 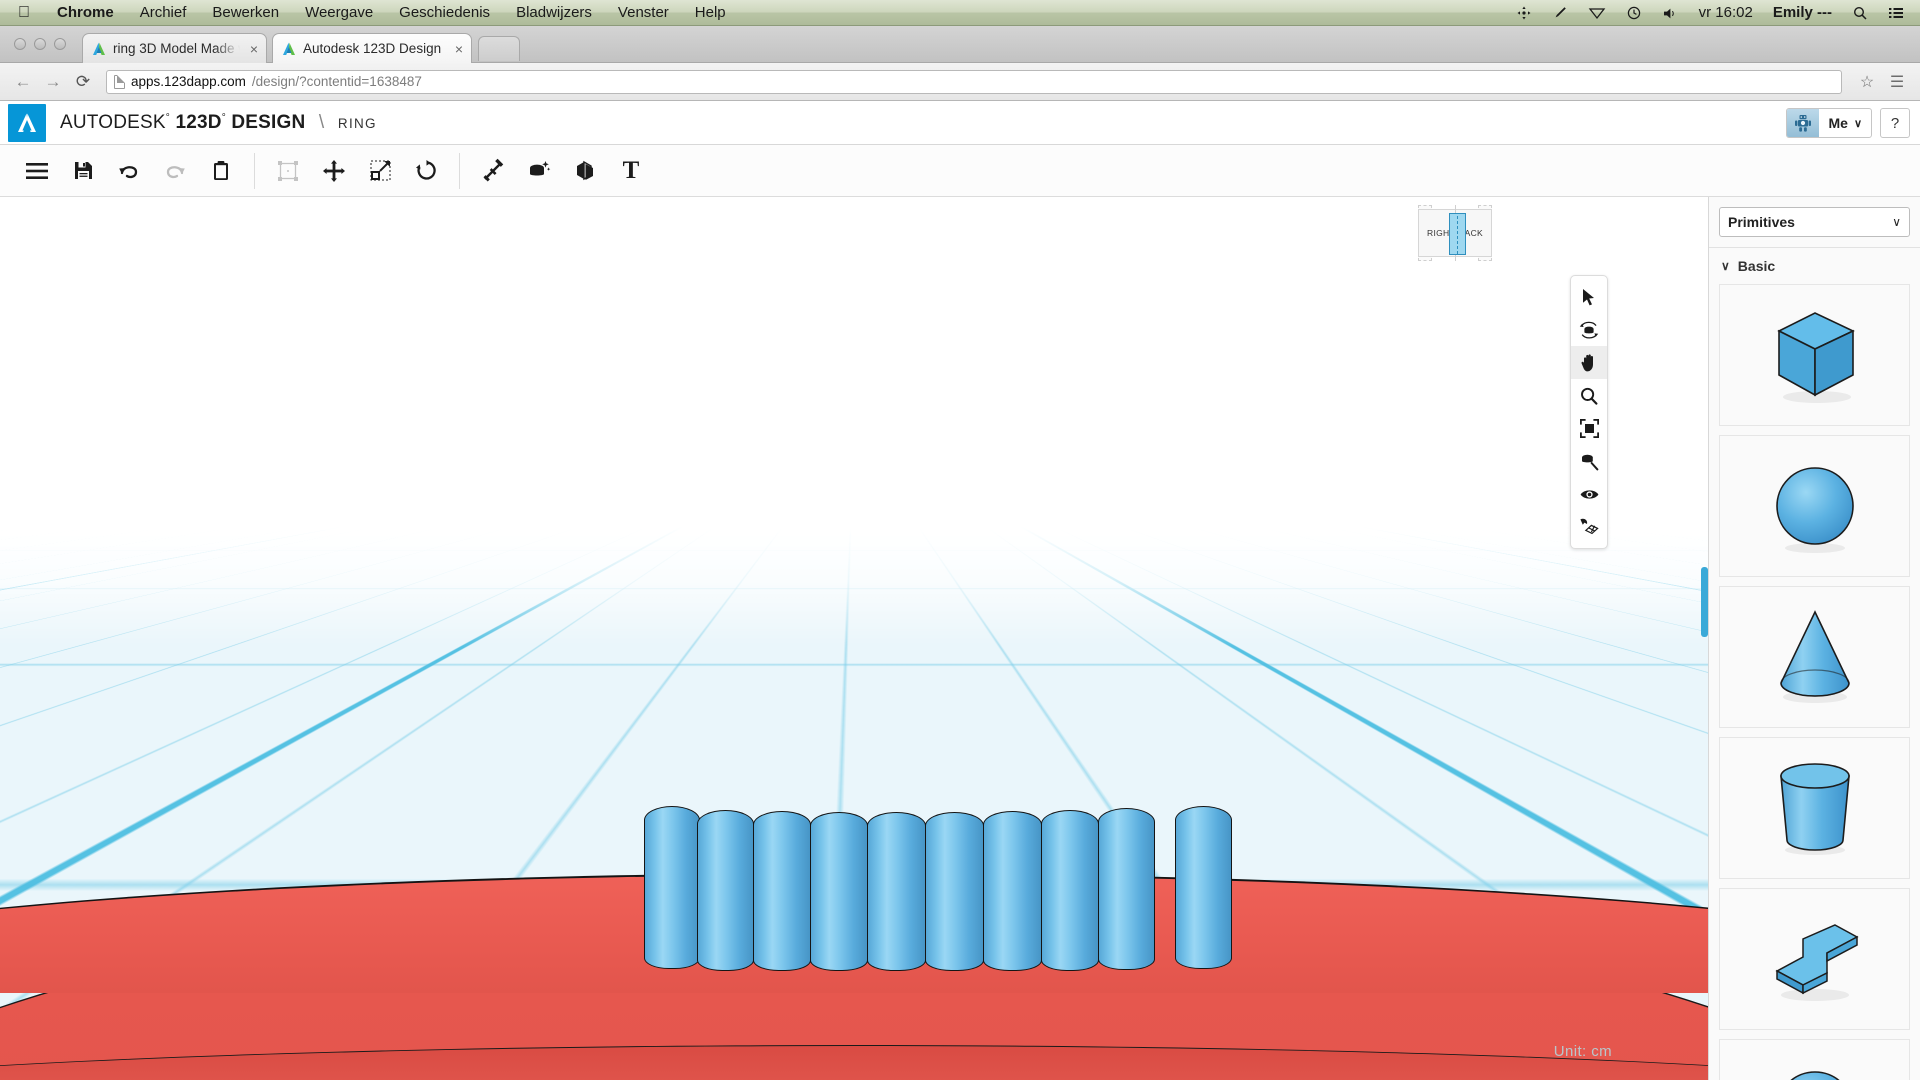 What do you see at coordinates (20, 44) in the screenshot?
I see `close-window-button` at bounding box center [20, 44].